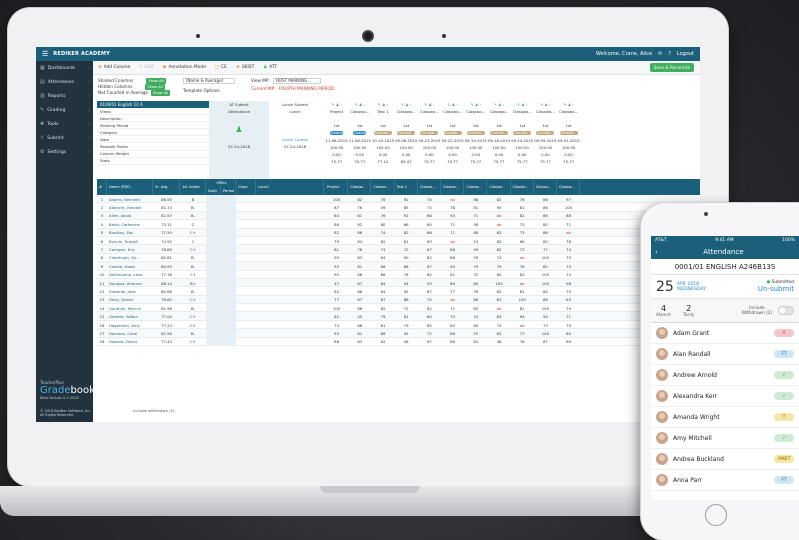 The height and width of the screenshot is (540, 799). I want to click on edit-button: ✎ Edit, so click(146, 67).